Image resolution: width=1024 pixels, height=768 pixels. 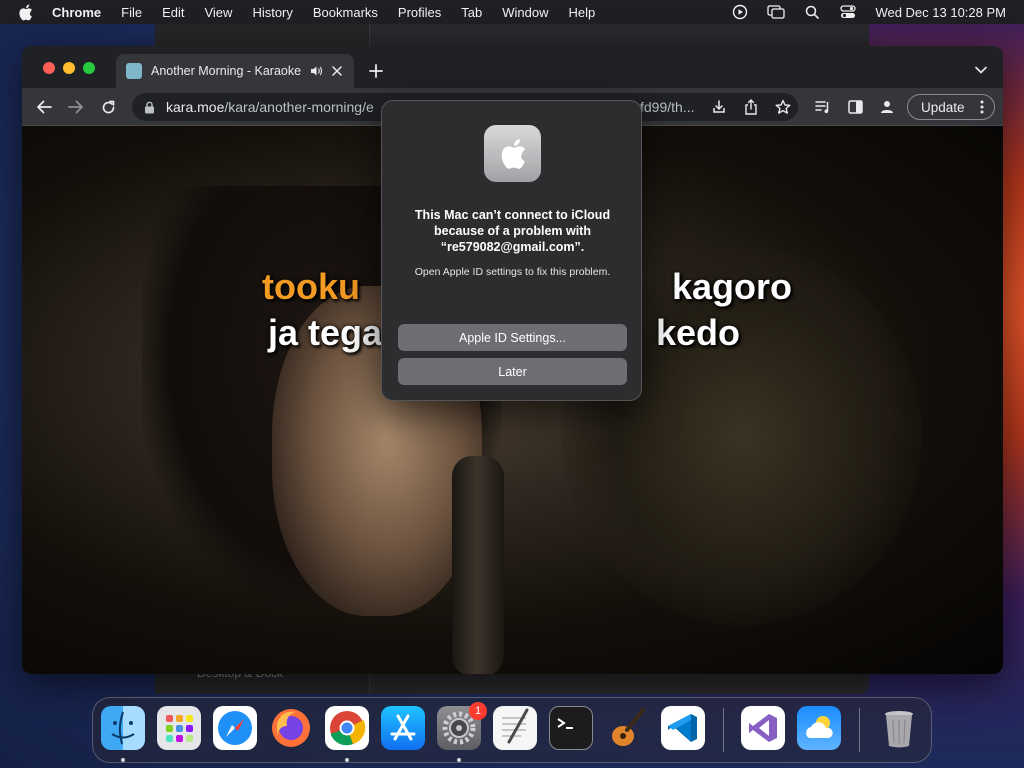 I want to click on menu-window: Window, so click(x=525, y=12).